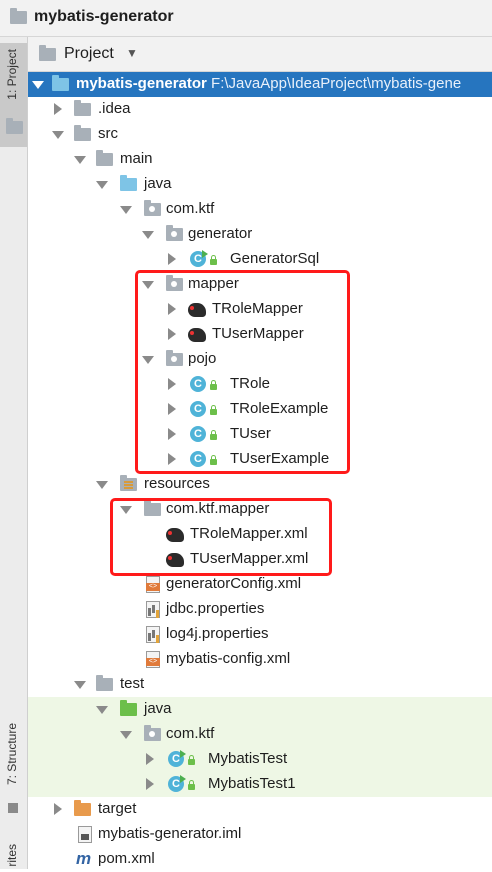 The height and width of the screenshot is (872, 492). What do you see at coordinates (260, 209) in the screenshot?
I see `tree-item-com-ktf: com.ktf` at bounding box center [260, 209].